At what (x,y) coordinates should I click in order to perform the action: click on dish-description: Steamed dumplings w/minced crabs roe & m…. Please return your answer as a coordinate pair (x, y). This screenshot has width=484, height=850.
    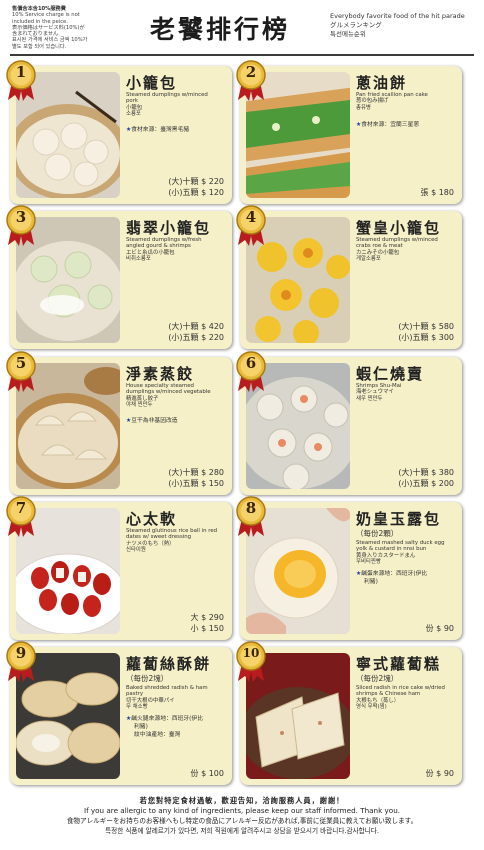
    Looking at the image, I should click on (408, 250).